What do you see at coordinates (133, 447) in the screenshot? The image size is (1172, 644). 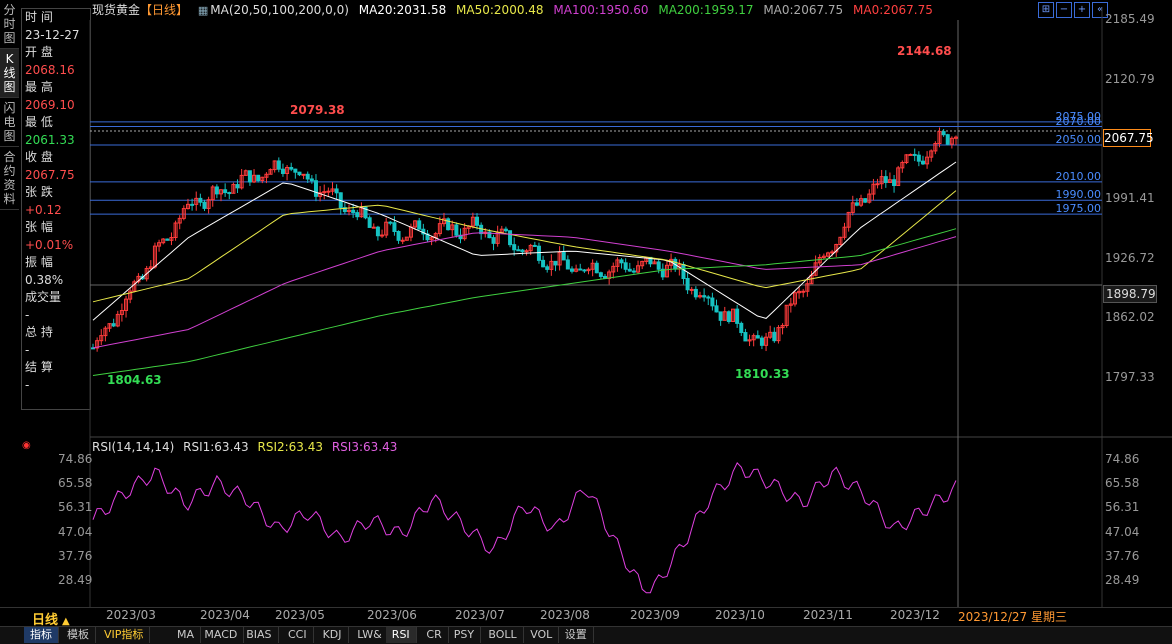 I see `rsi-params: RSI(14,14,14)` at bounding box center [133, 447].